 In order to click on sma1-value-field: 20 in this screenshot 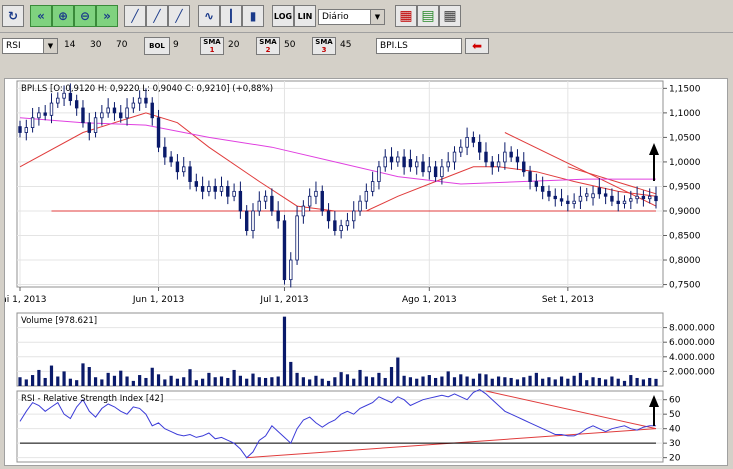, I will do `click(234, 46)`.